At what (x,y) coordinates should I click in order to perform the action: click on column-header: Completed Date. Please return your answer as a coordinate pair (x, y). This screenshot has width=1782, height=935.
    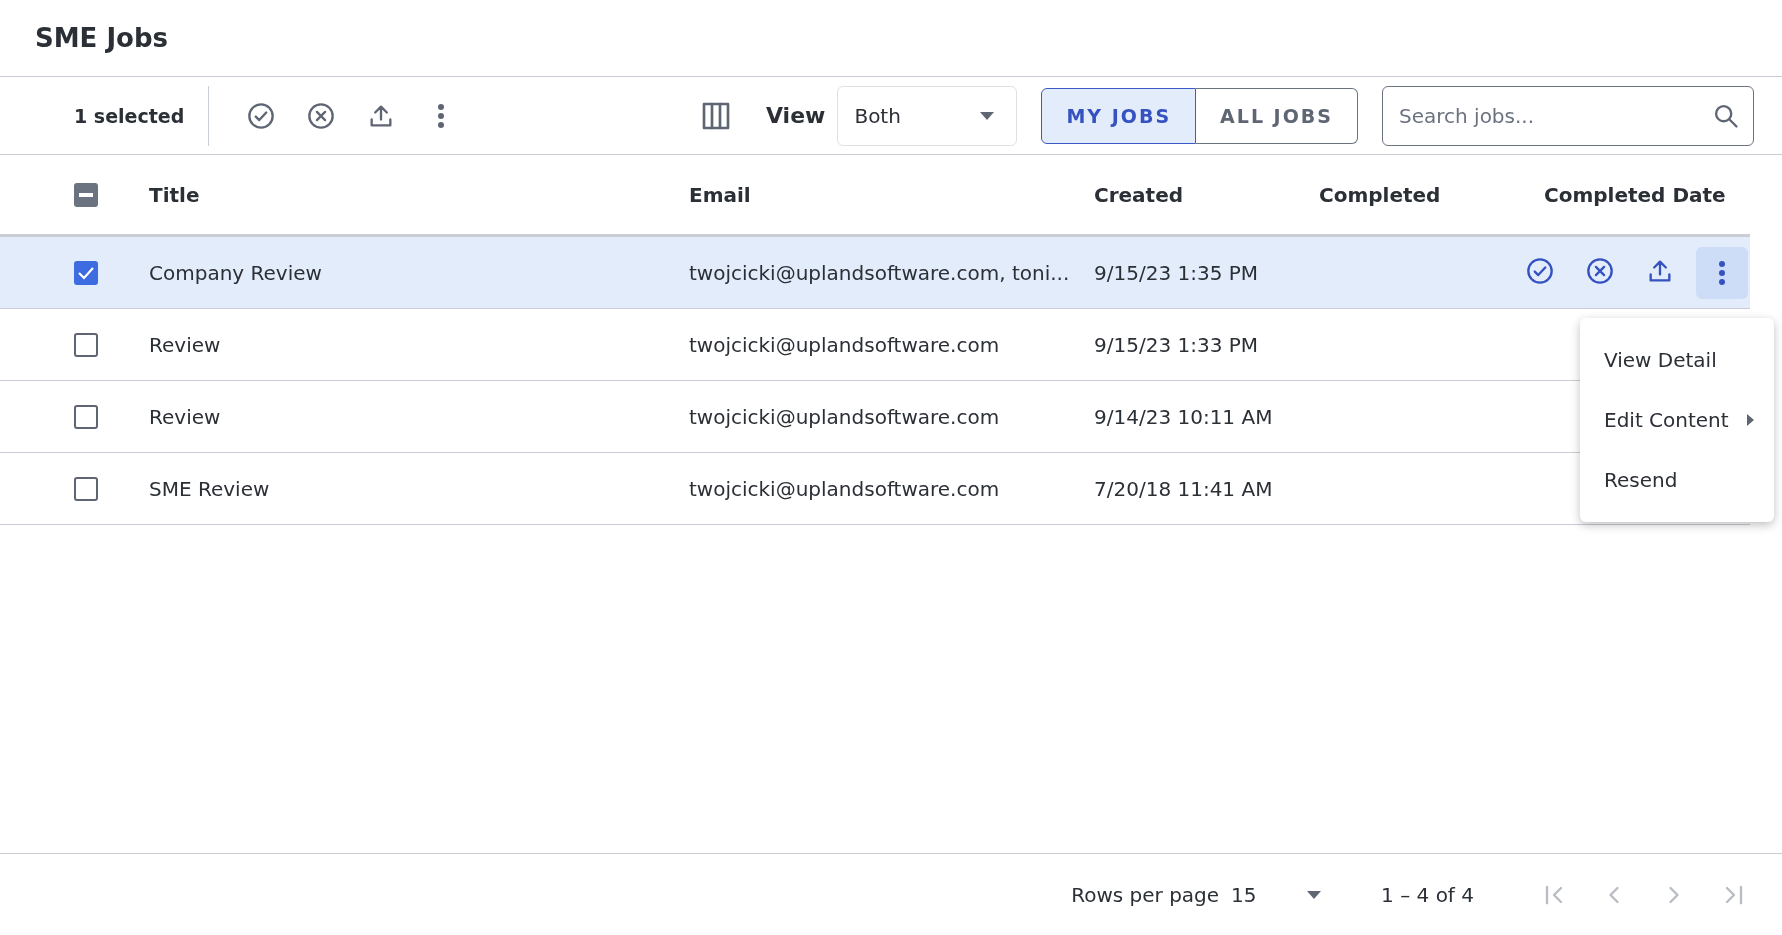
    Looking at the image, I should click on (1635, 194).